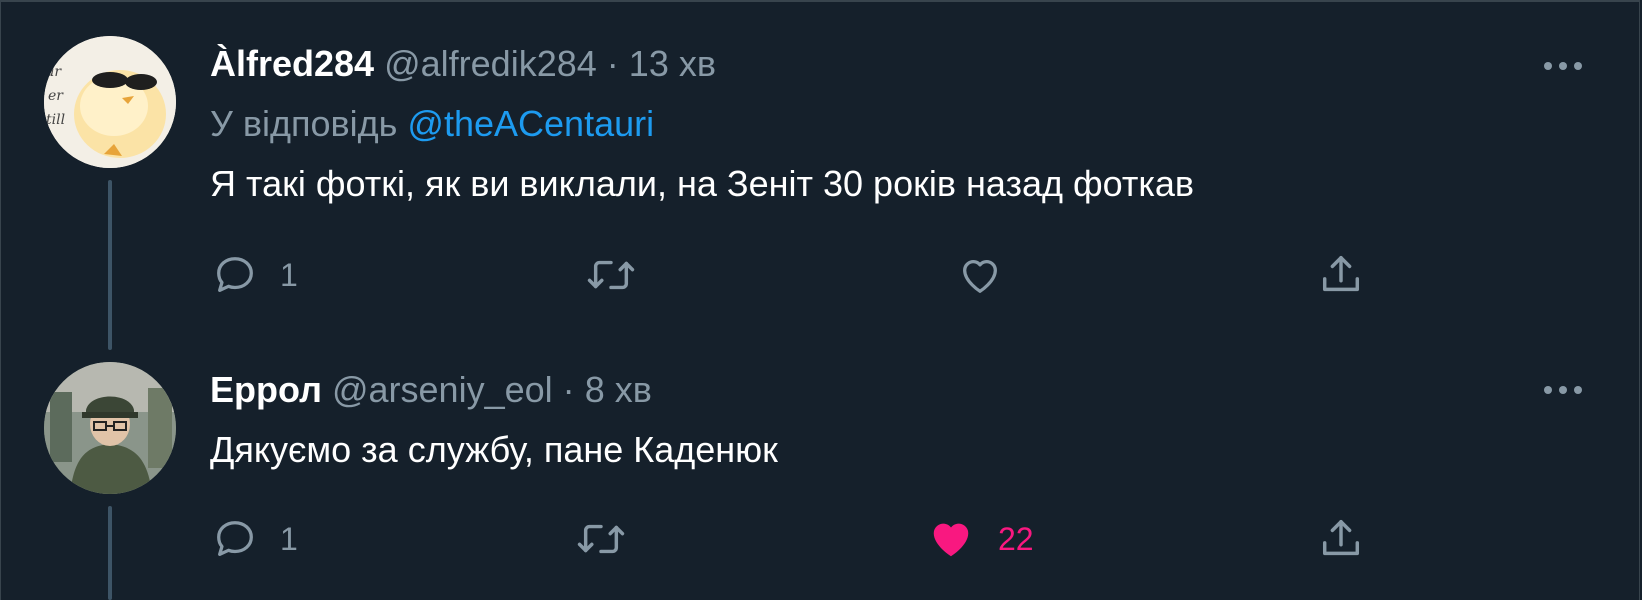  What do you see at coordinates (55, 120) in the screenshot?
I see `svg-text: till` at bounding box center [55, 120].